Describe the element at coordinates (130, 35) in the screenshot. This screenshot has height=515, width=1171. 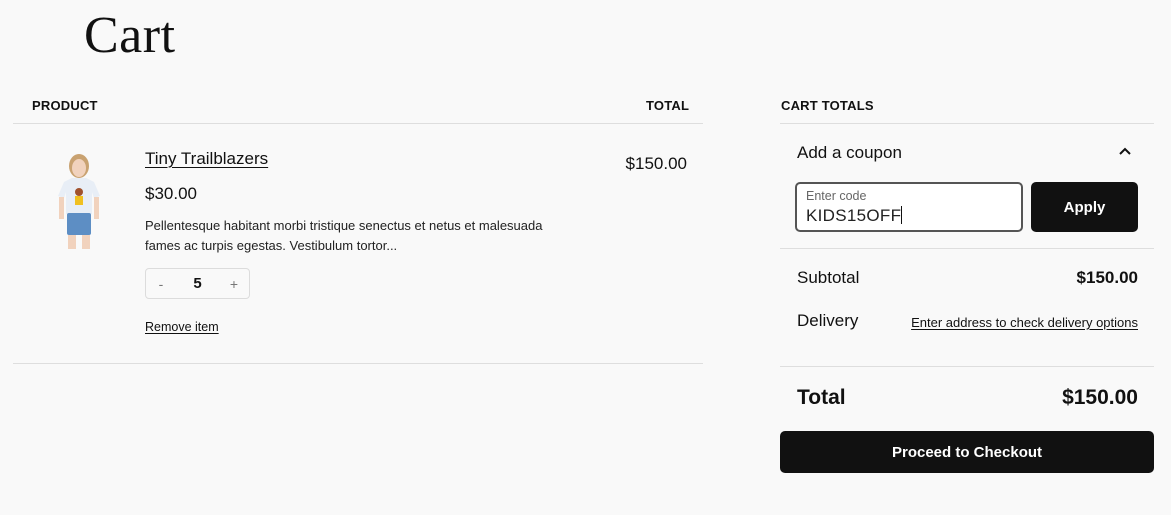
I see `page-title: Cart` at that location.